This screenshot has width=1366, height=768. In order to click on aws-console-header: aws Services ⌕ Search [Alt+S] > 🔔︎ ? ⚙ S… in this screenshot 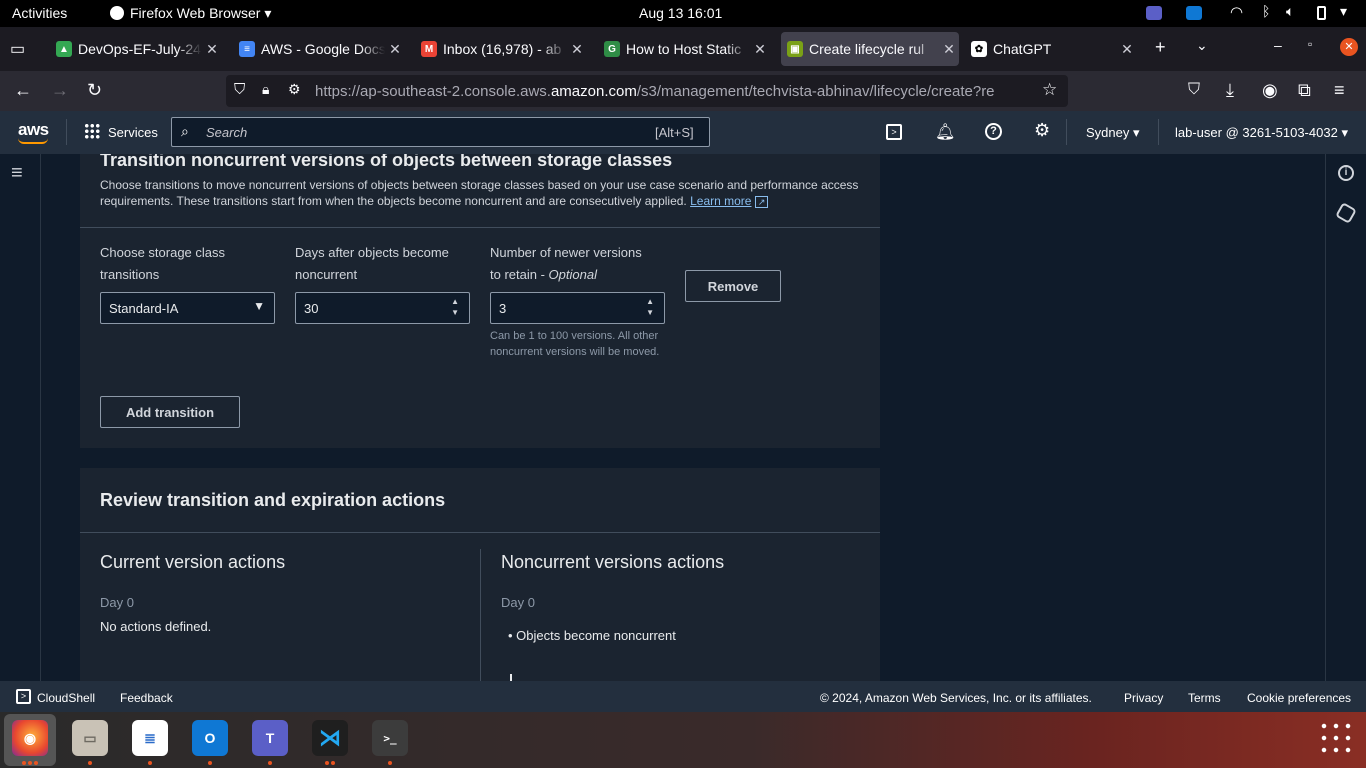, I will do `click(683, 132)`.